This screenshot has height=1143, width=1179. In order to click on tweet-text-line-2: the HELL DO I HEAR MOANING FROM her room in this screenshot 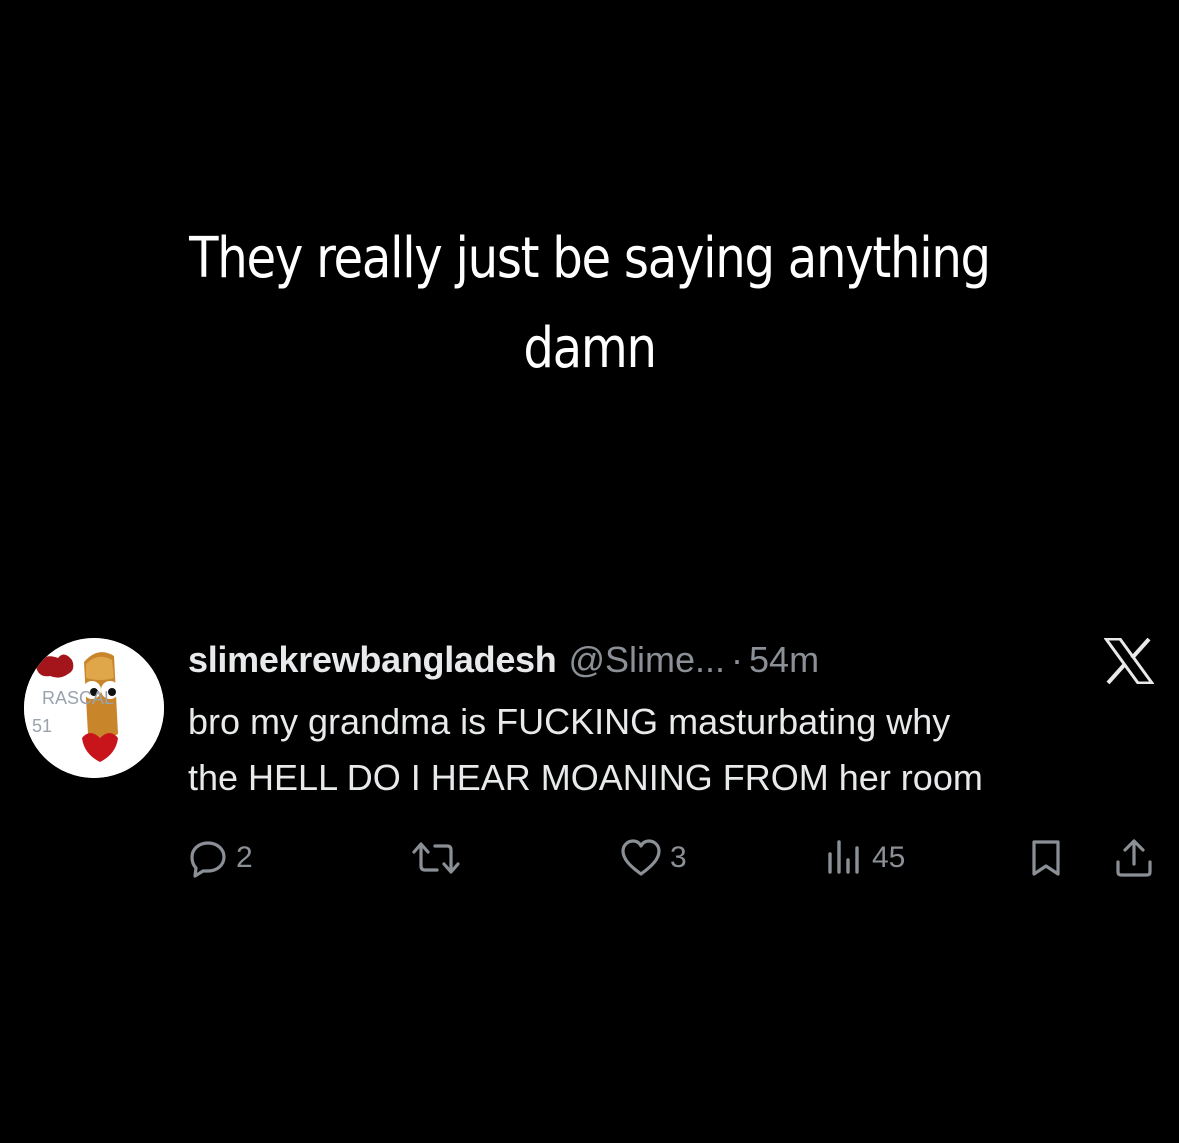, I will do `click(585, 777)`.